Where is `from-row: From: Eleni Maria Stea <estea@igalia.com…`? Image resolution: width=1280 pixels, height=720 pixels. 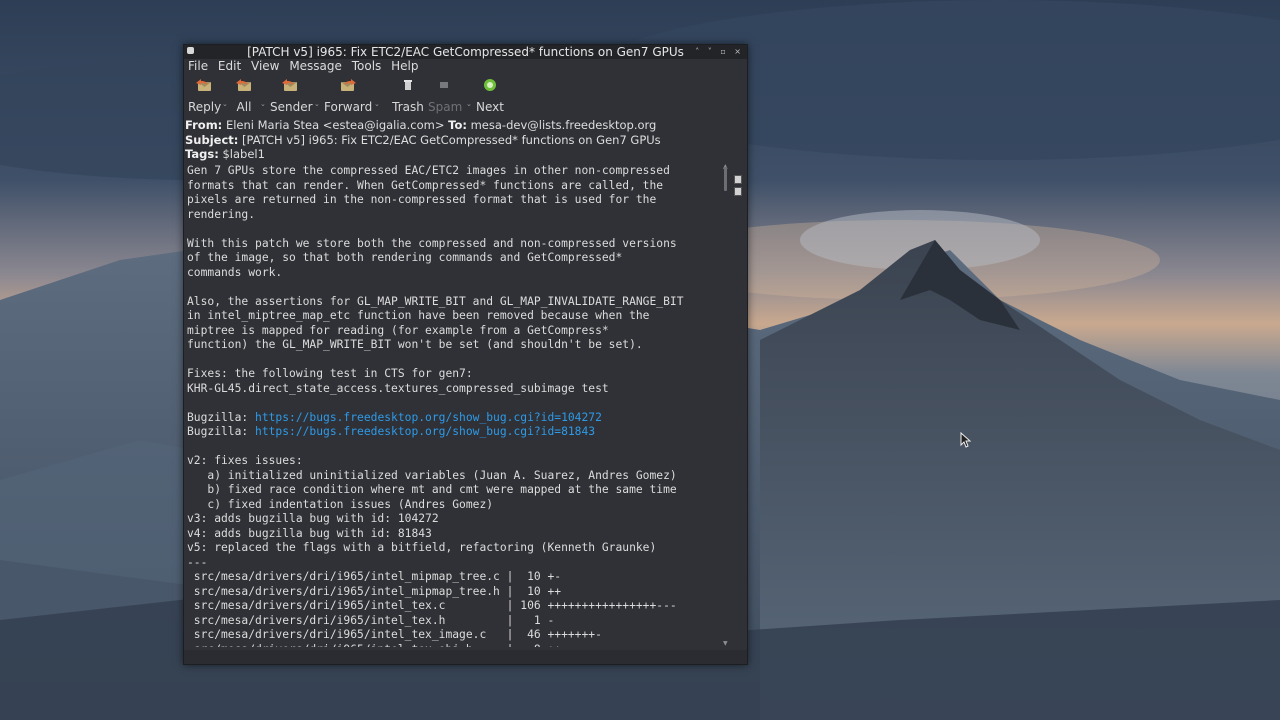
from-row: From: Eleni Maria Stea <estea@igalia.com… is located at coordinates (466, 125).